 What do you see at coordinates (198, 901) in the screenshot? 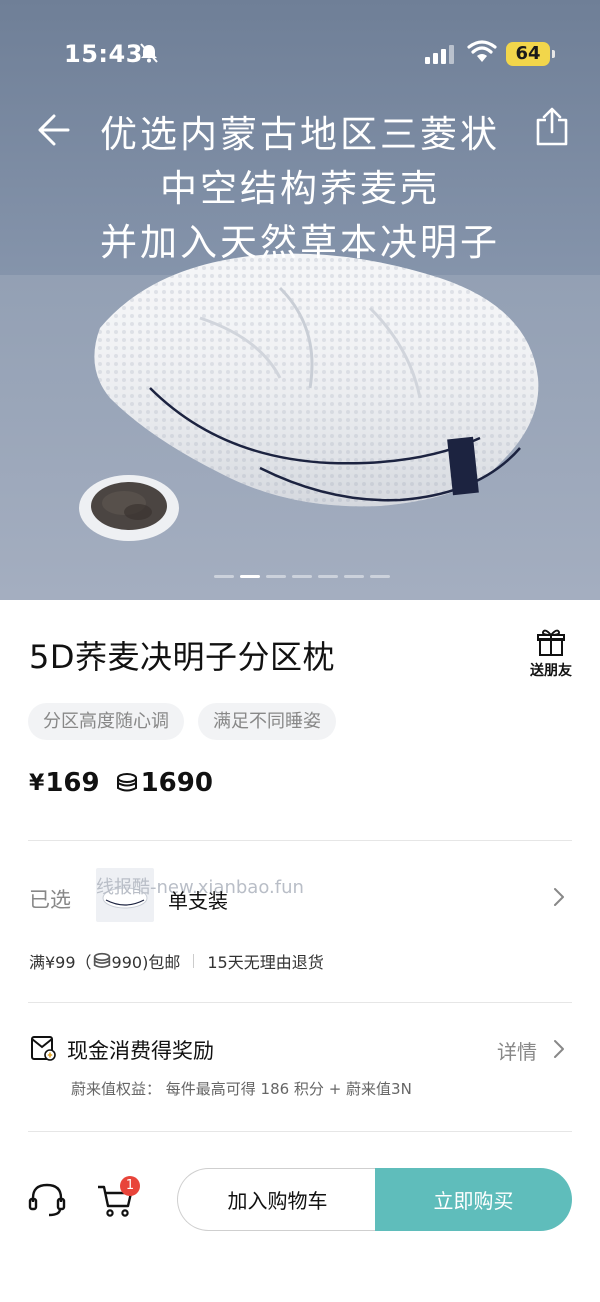
I see `sku-name: 单支装` at bounding box center [198, 901].